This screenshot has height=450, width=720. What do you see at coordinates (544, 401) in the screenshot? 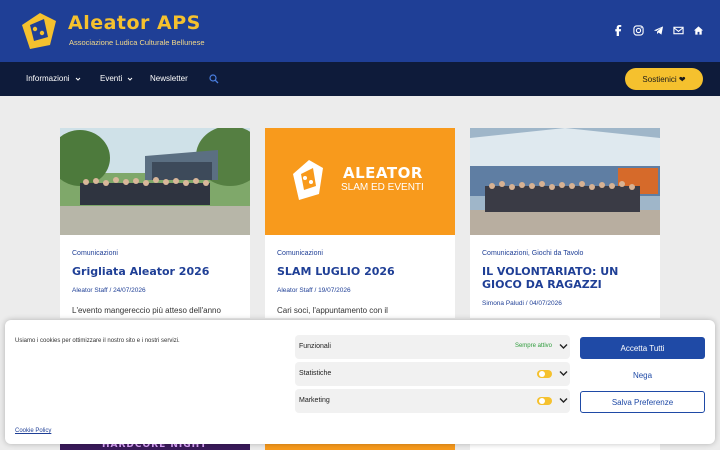
I see `marketing-toggle` at bounding box center [544, 401].